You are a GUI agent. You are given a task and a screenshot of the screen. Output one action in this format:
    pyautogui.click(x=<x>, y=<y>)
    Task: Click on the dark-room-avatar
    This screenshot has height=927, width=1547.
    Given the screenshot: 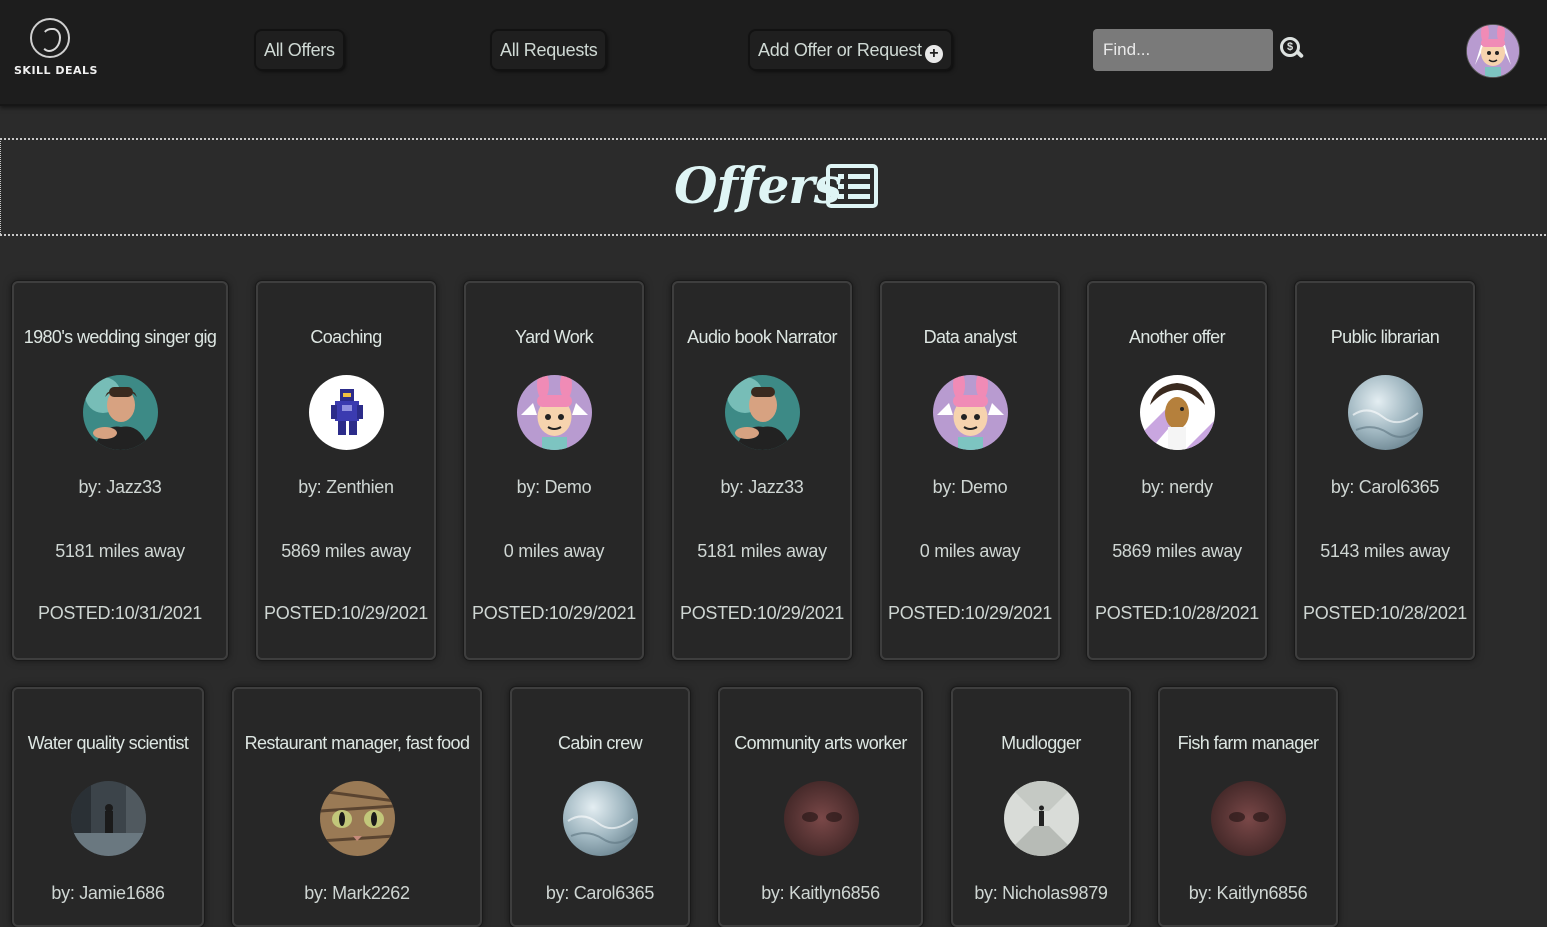 What is the action you would take?
    pyautogui.click(x=108, y=818)
    